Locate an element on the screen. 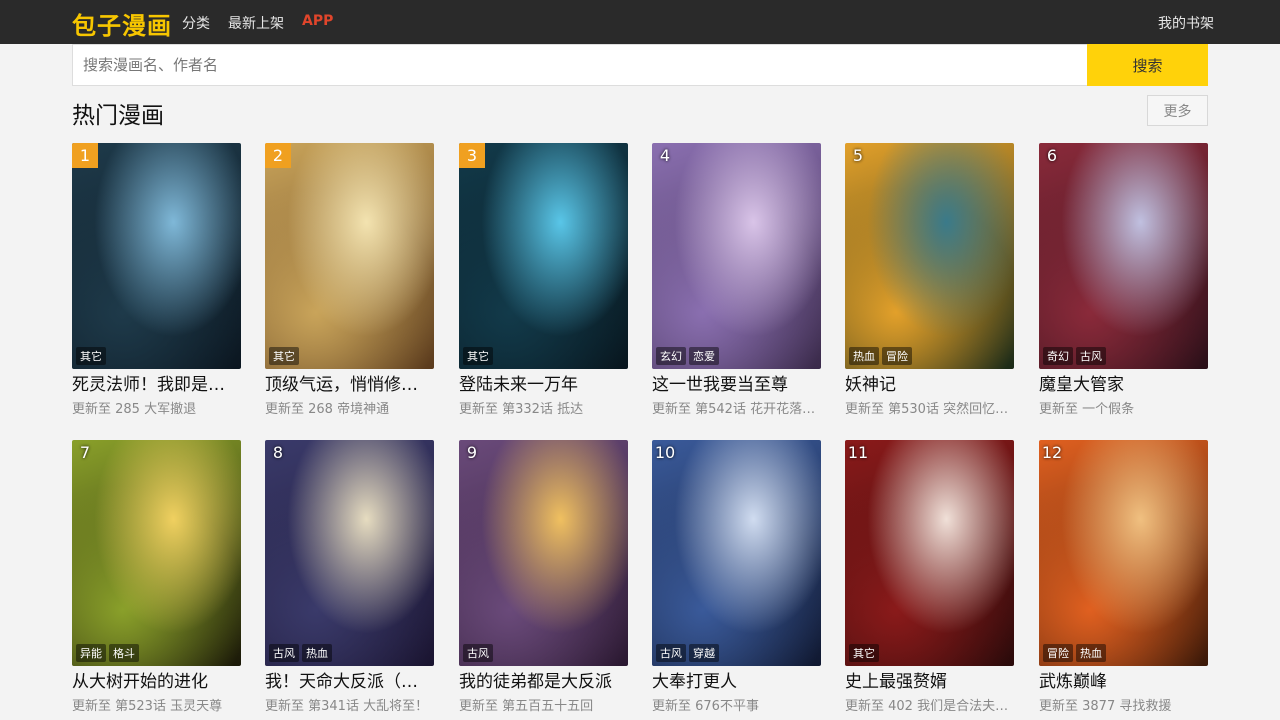  comic-cover: 4 玄幻 恋爱 is located at coordinates (736, 256).